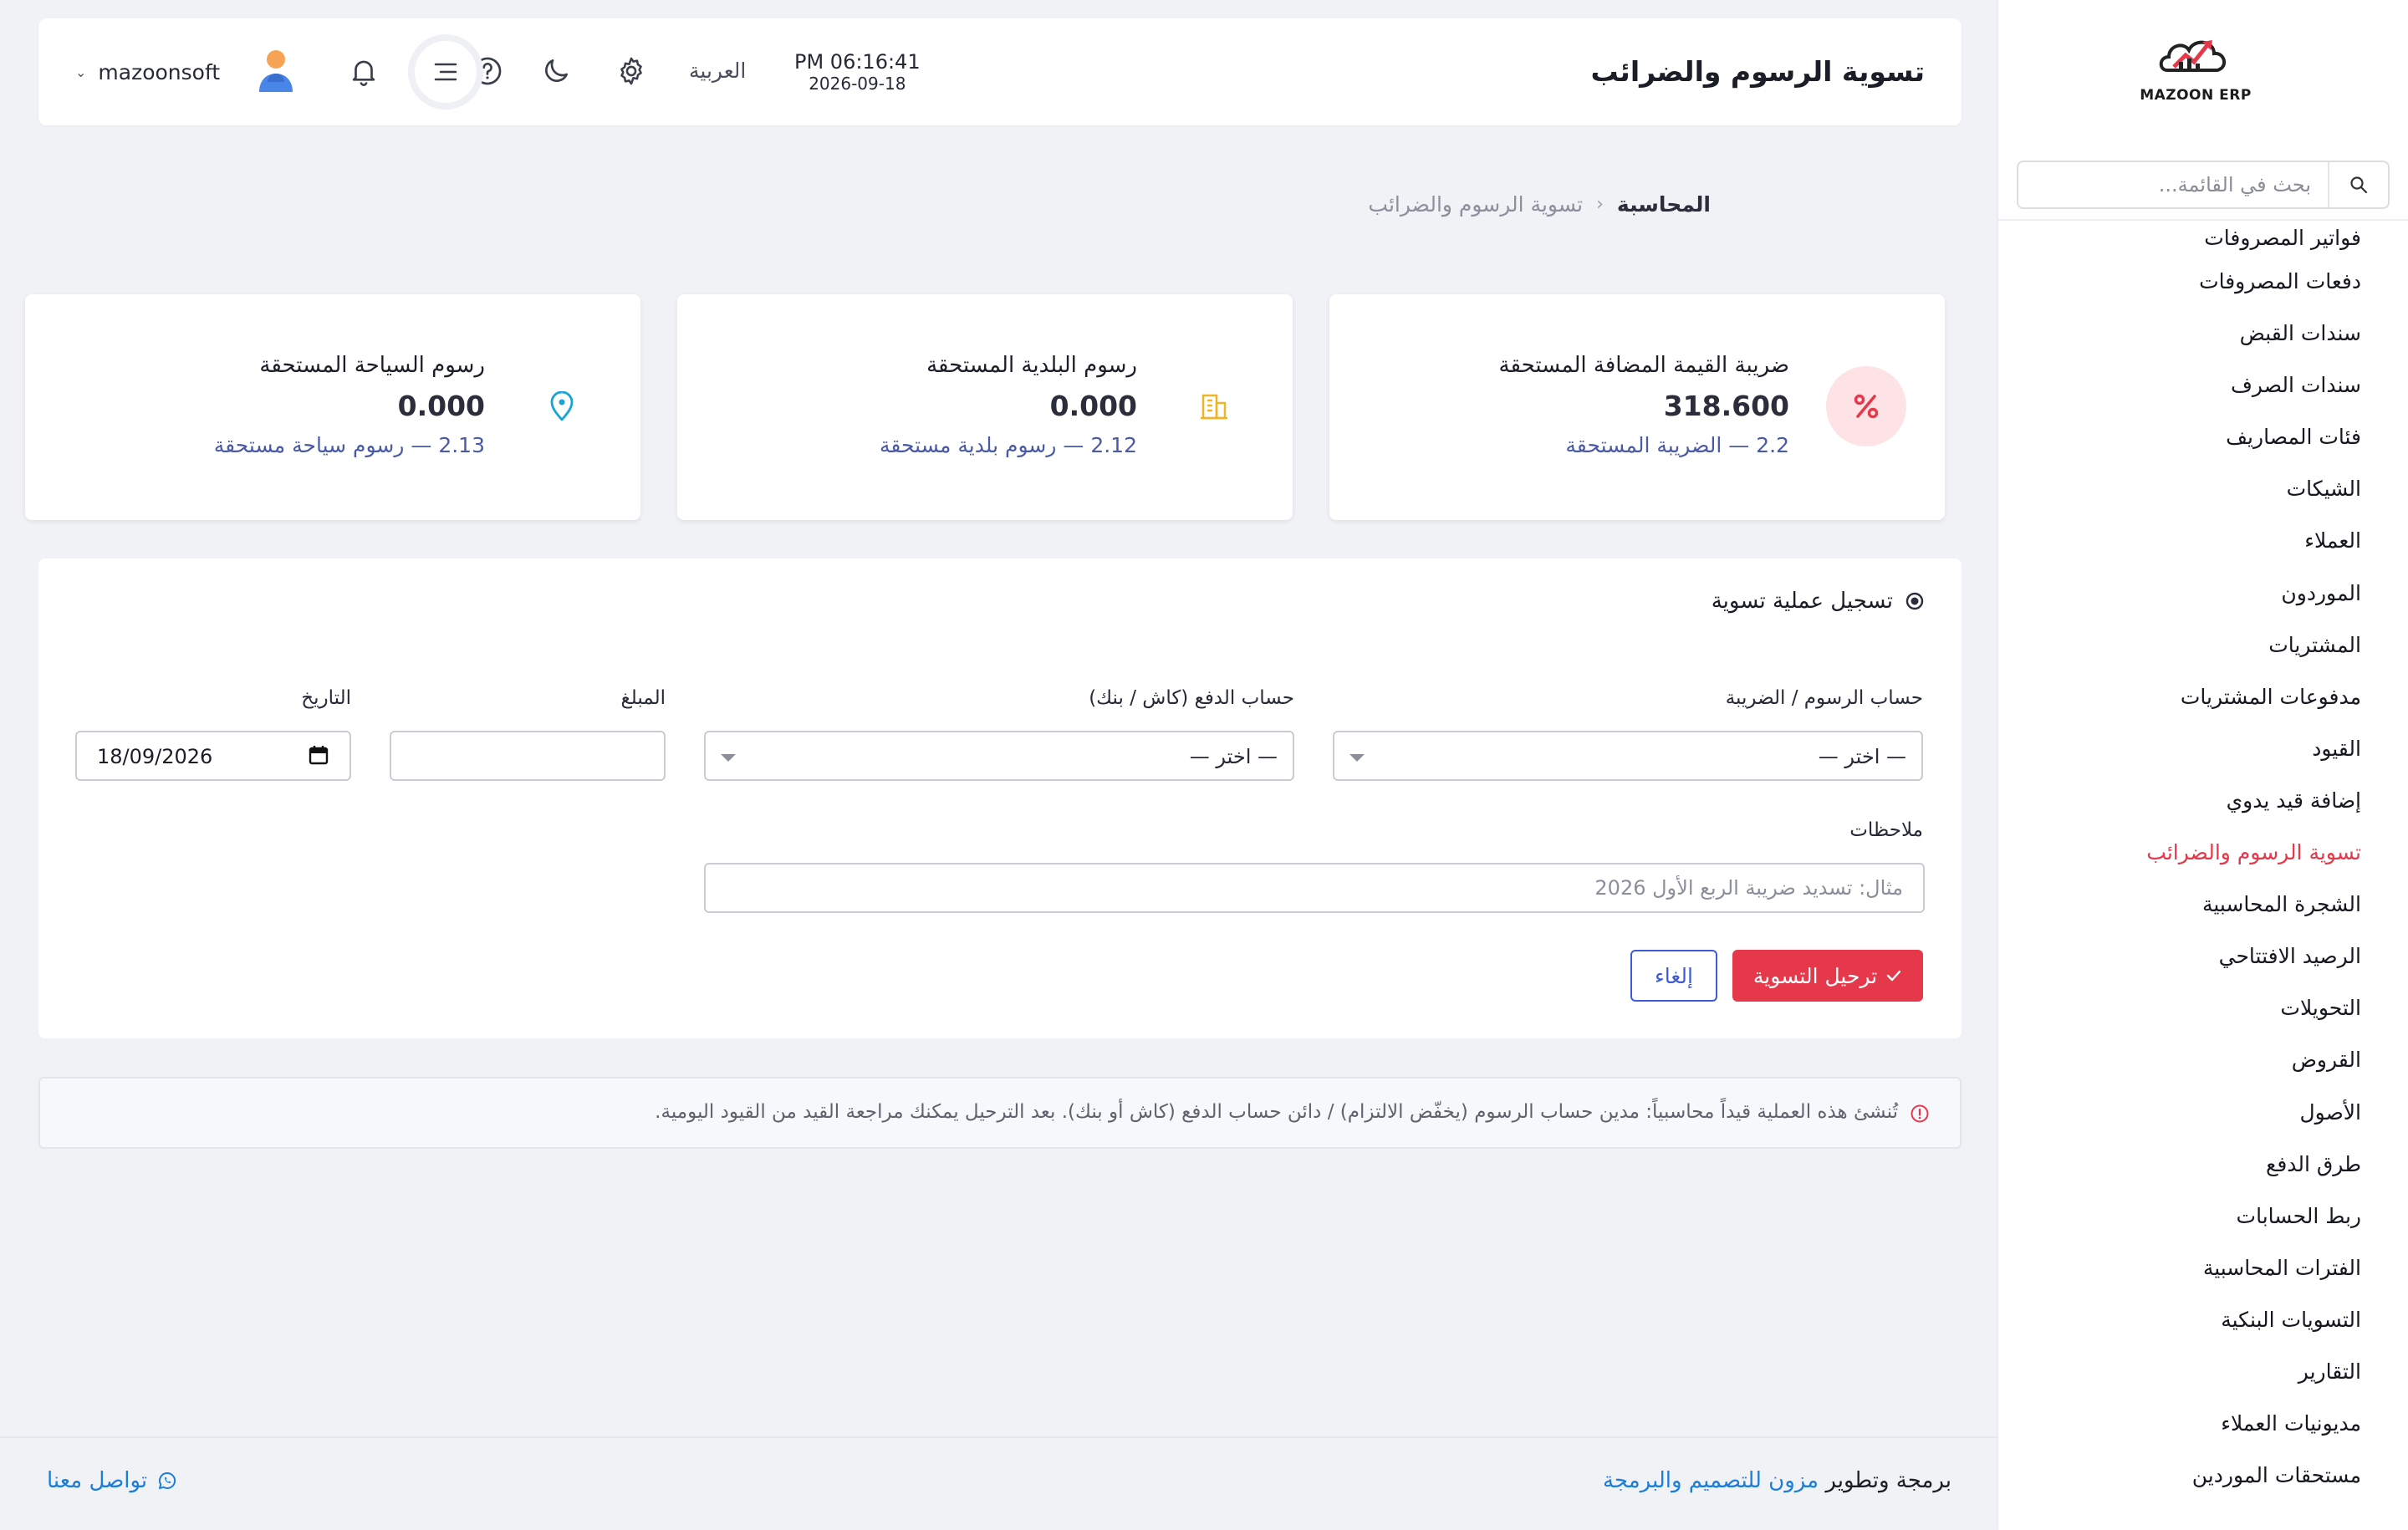  Describe the element at coordinates (1031, 365) in the screenshot. I see `stat-title: رسوم البلدية المستحقة` at that location.